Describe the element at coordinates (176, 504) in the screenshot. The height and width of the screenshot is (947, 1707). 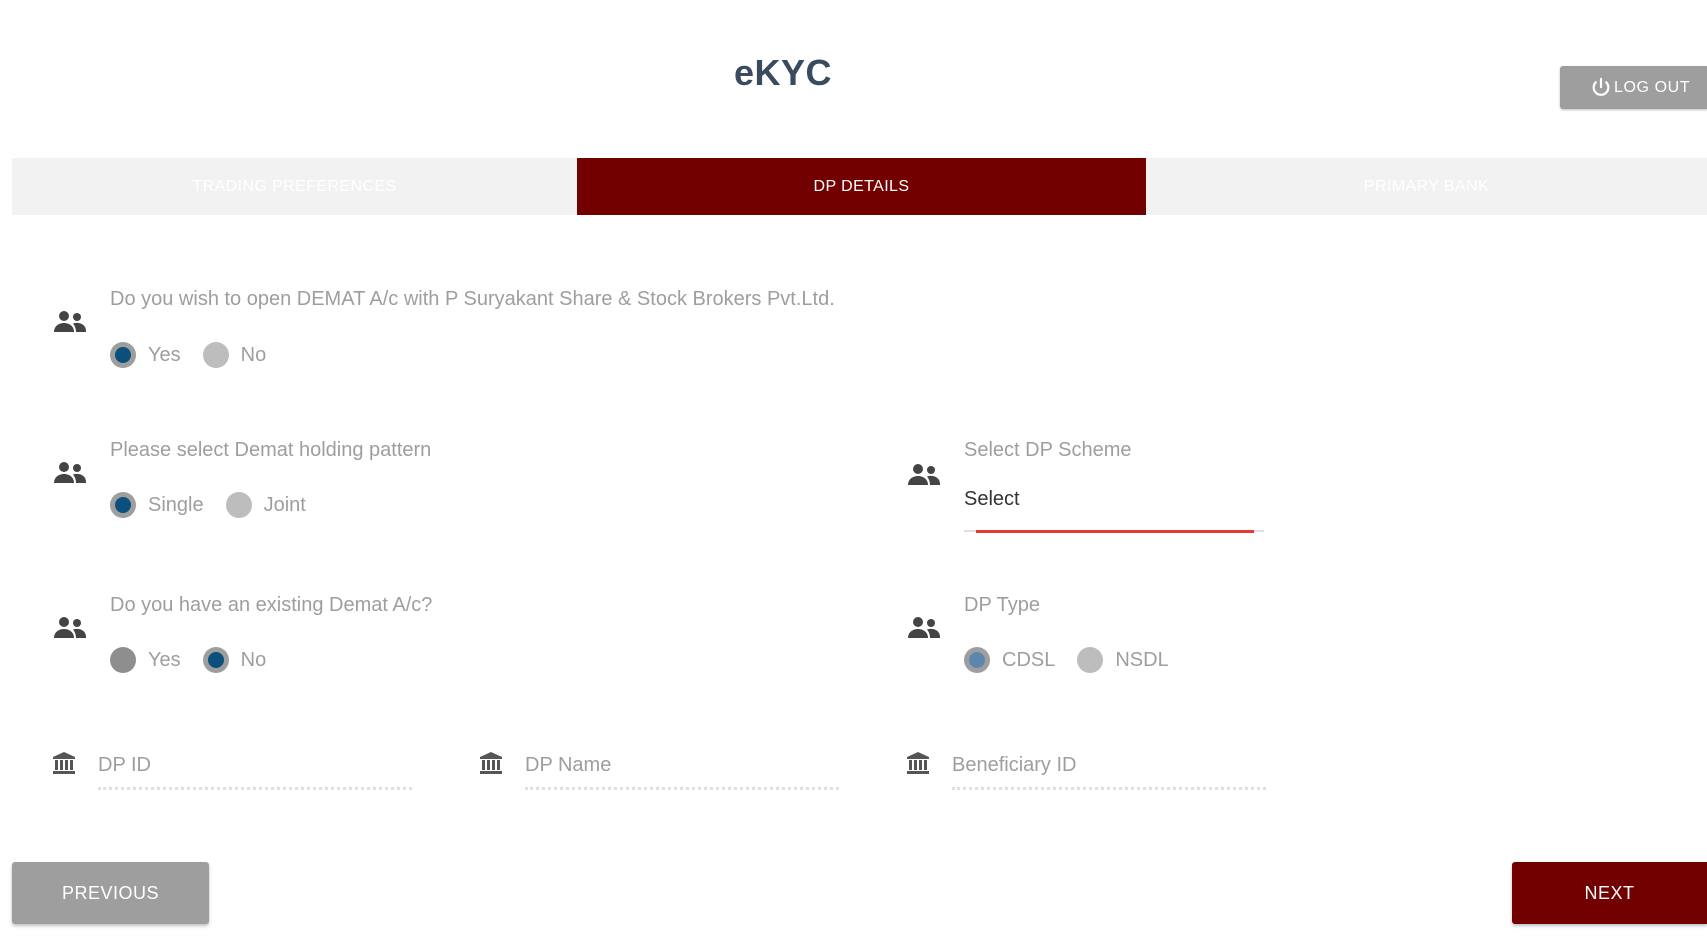
I see `radio-label: Single` at that location.